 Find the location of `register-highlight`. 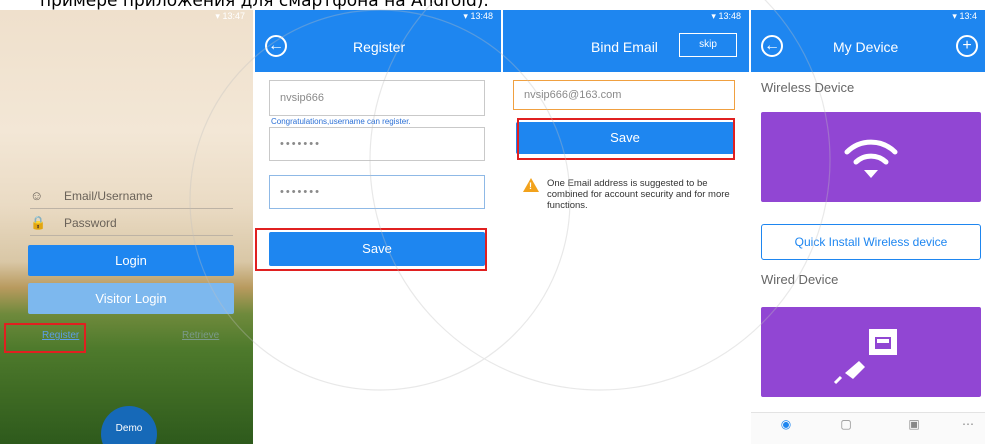

register-highlight is located at coordinates (45, 338).